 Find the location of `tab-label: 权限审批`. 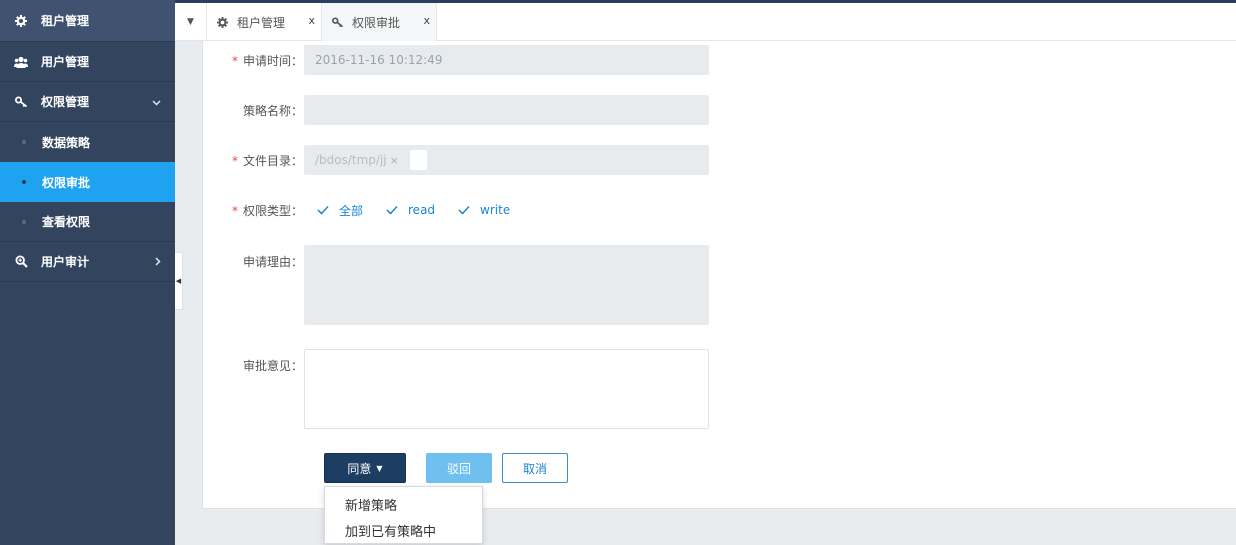

tab-label: 权限审批 is located at coordinates (376, 22).